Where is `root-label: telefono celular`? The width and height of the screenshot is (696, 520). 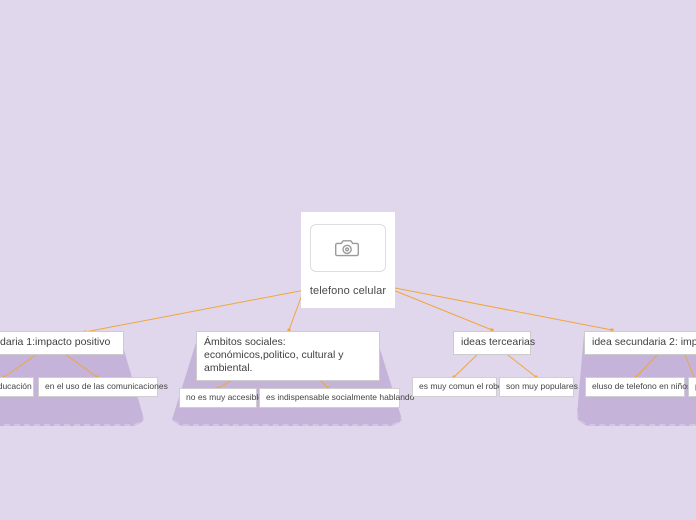 root-label: telefono celular is located at coordinates (348, 291).